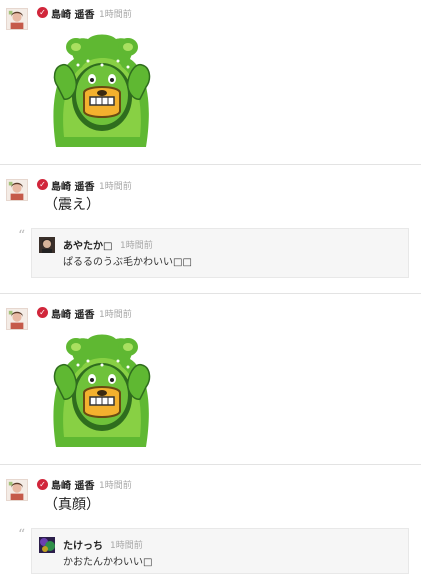  Describe the element at coordinates (83, 544) in the screenshot. I see `reply-author: たけっち` at that location.